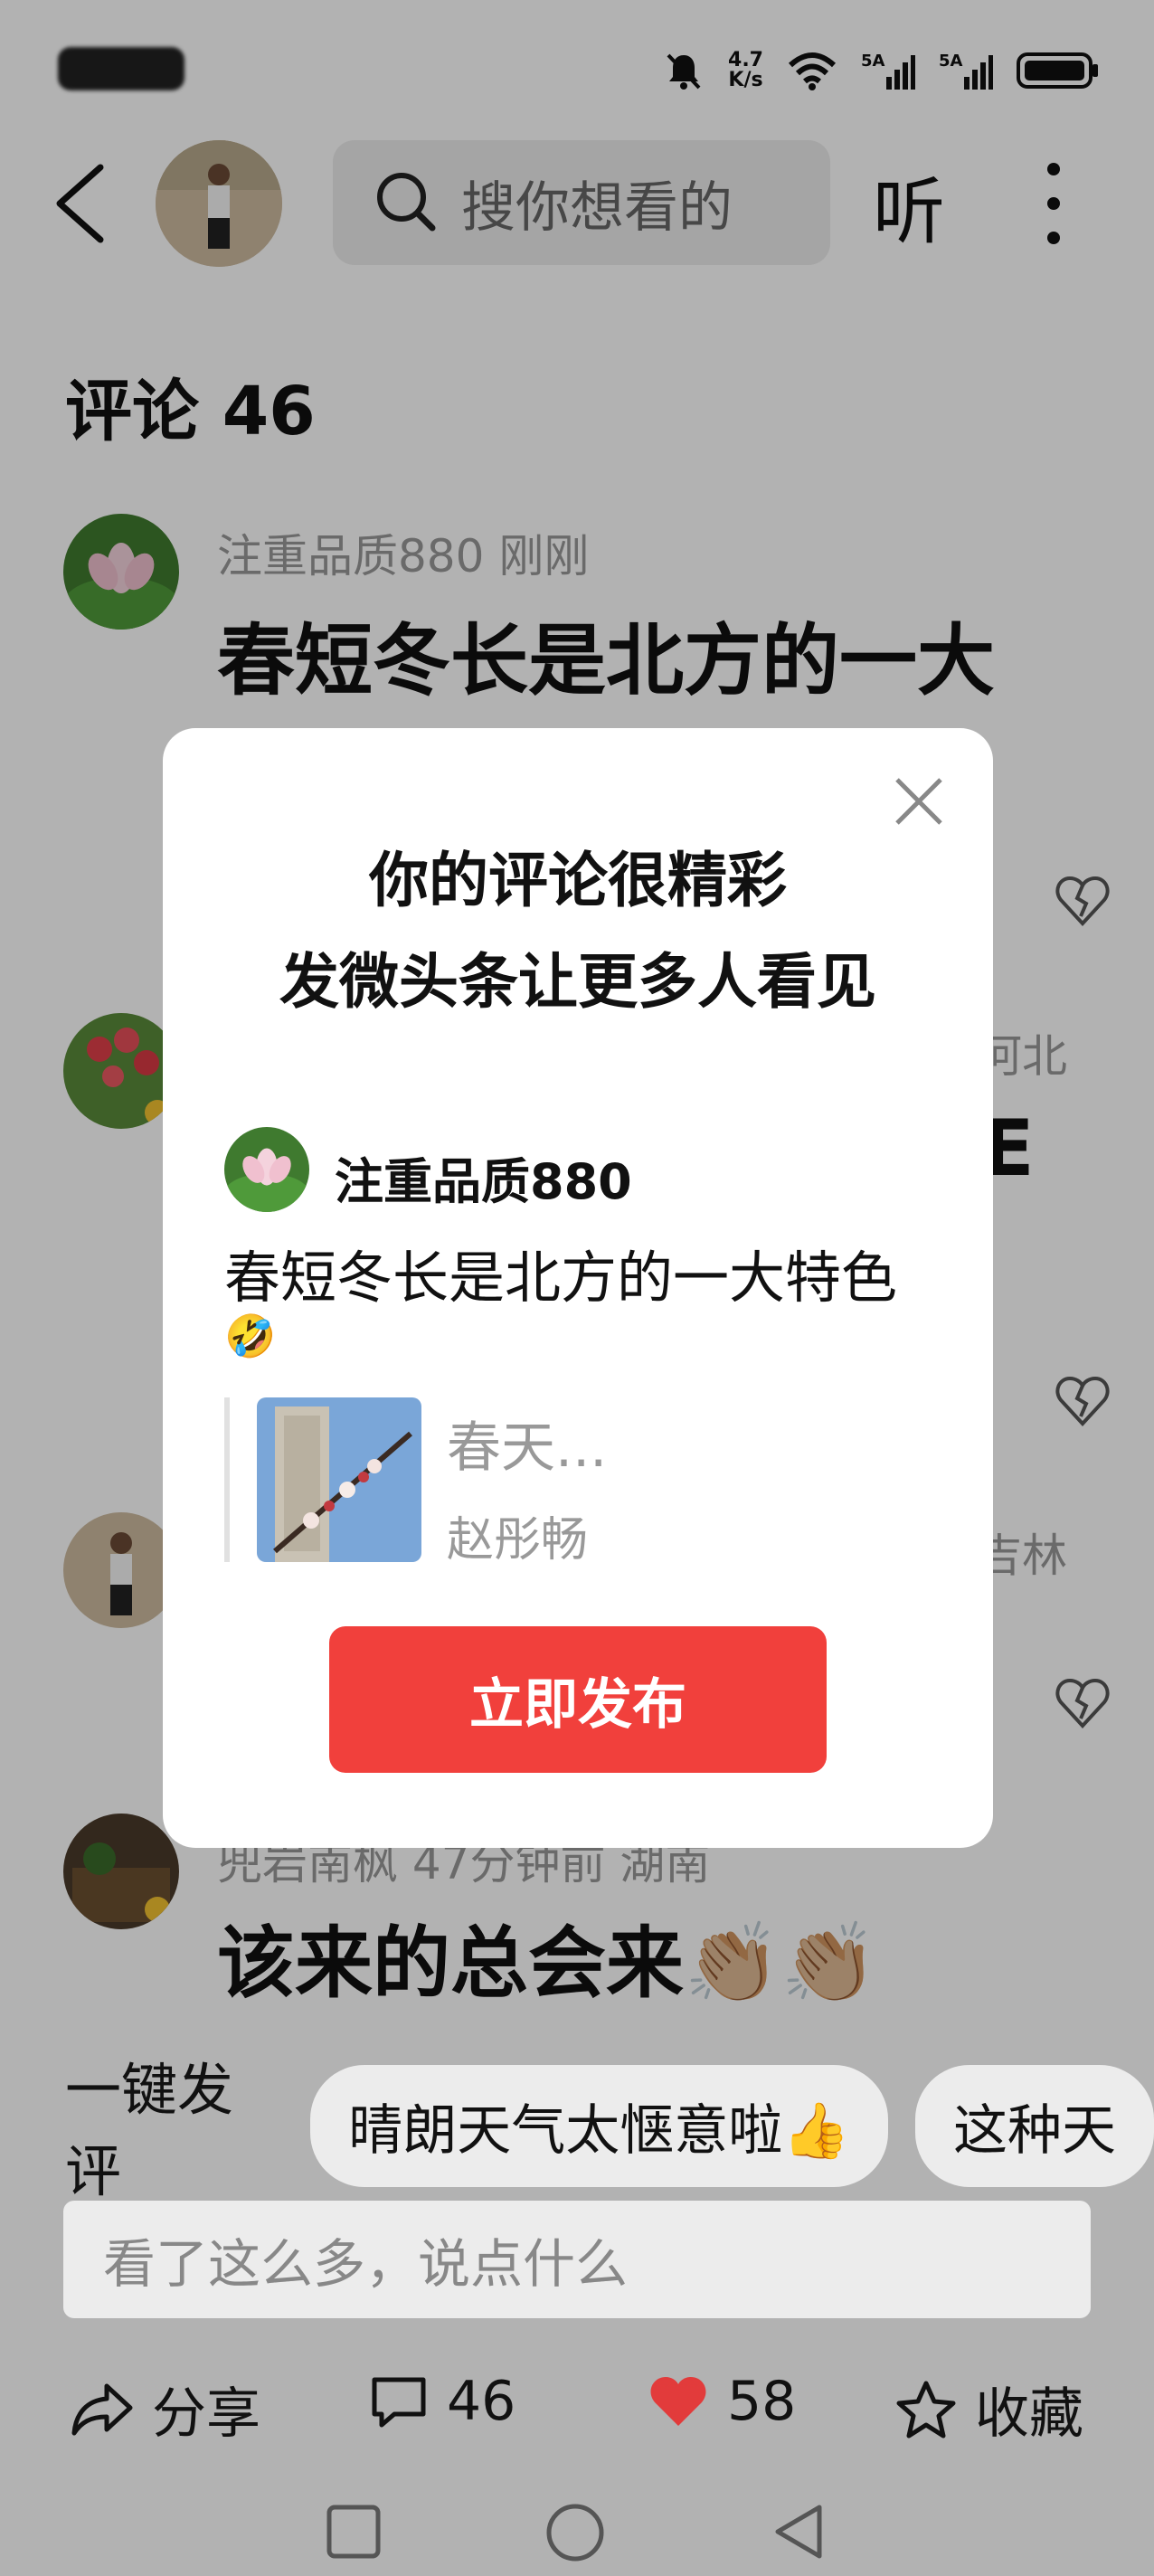 This screenshot has width=1154, height=2576. What do you see at coordinates (762, 2402) in the screenshot?
I see `likes-count: 58` at bounding box center [762, 2402].